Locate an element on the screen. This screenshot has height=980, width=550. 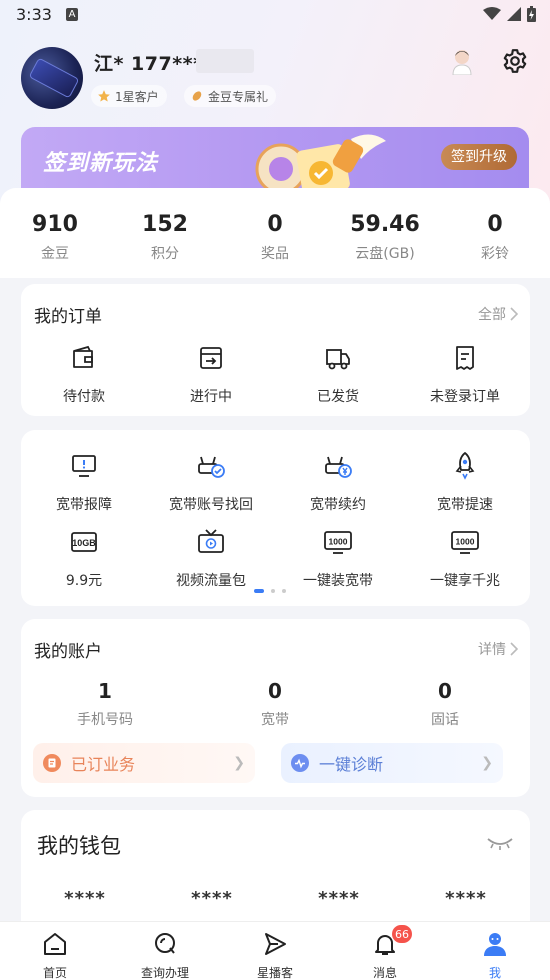
service-label: 9.9元 is located at coordinates (84, 581).